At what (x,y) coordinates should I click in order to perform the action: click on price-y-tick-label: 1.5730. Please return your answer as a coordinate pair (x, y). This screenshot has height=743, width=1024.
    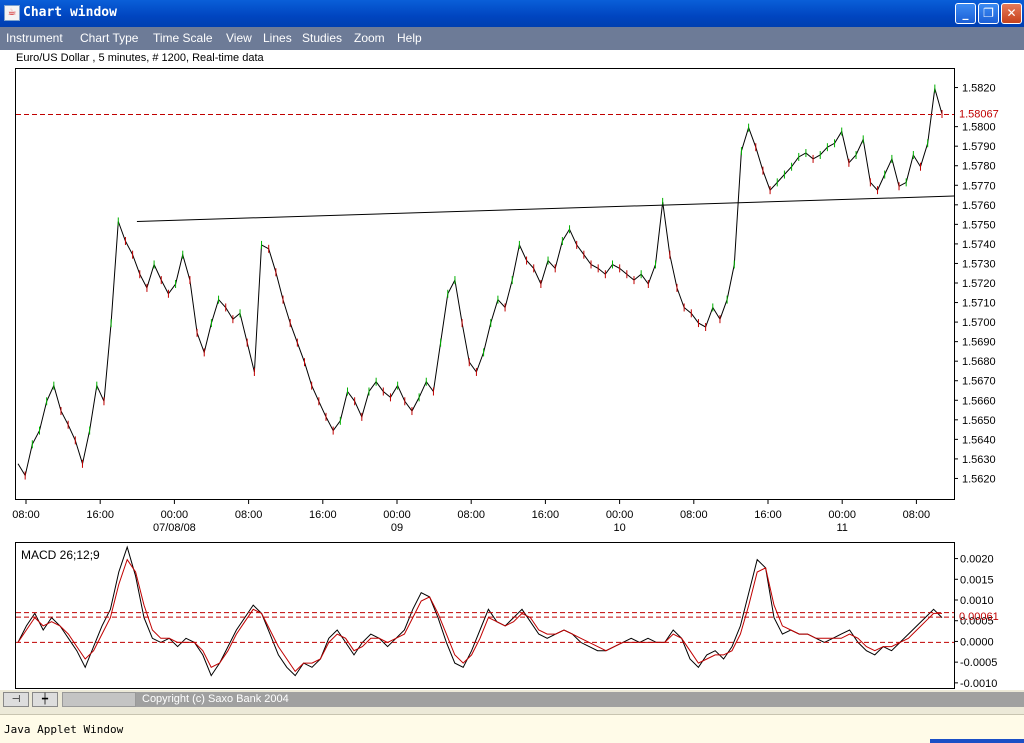
    Looking at the image, I should click on (979, 264).